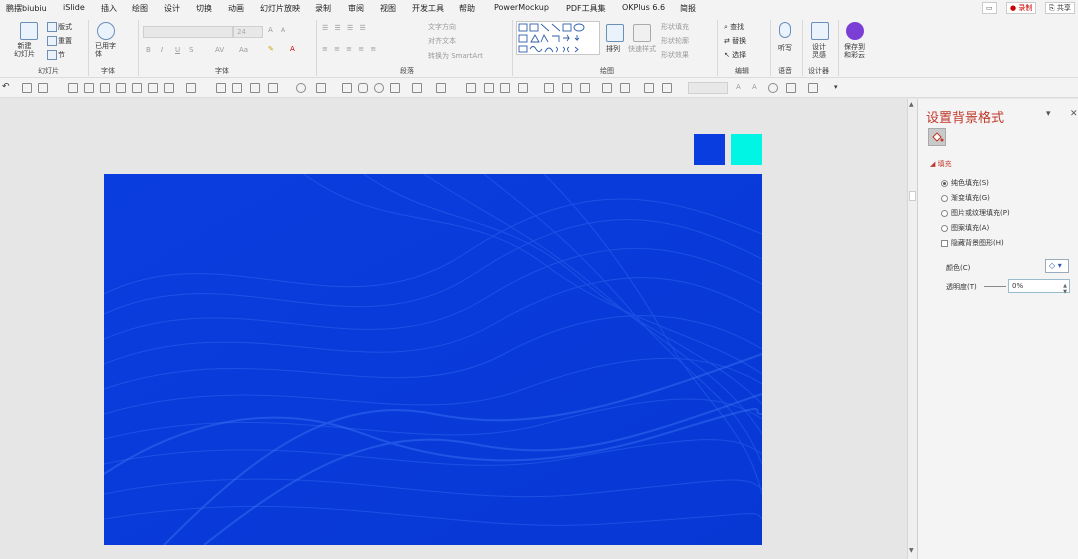  Describe the element at coordinates (191, 50) in the screenshot. I see `strike-button: S` at that location.